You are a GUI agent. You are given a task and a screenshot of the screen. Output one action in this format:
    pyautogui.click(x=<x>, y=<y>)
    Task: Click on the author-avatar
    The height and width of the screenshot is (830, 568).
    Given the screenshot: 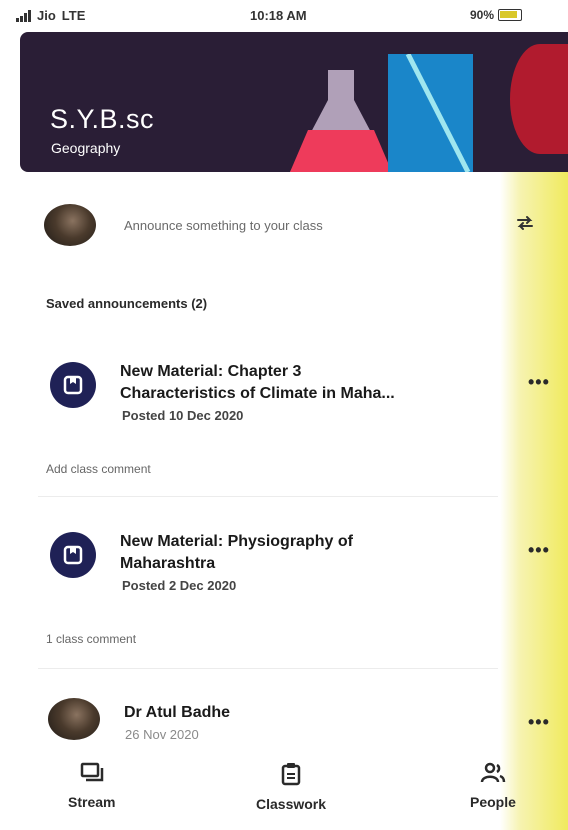 What is the action you would take?
    pyautogui.click(x=74, y=719)
    